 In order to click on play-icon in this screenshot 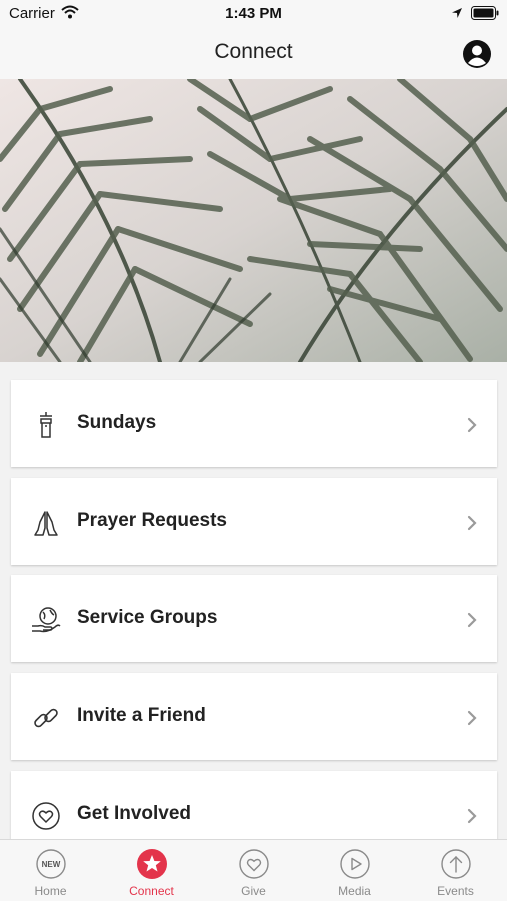, I will do `click(355, 864)`.